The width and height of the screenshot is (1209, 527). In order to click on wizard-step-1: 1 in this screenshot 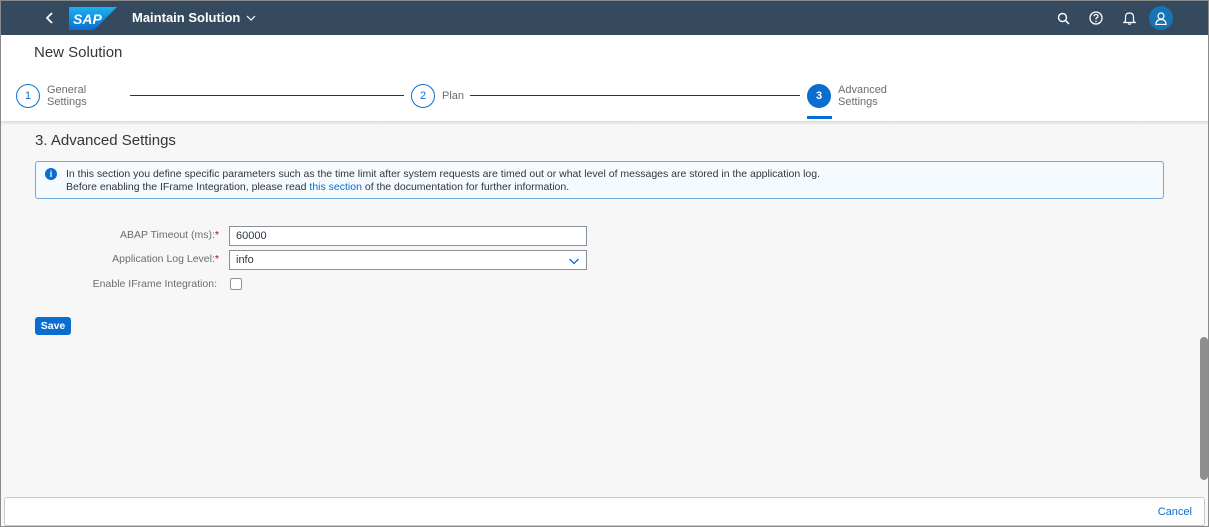, I will do `click(28, 96)`.